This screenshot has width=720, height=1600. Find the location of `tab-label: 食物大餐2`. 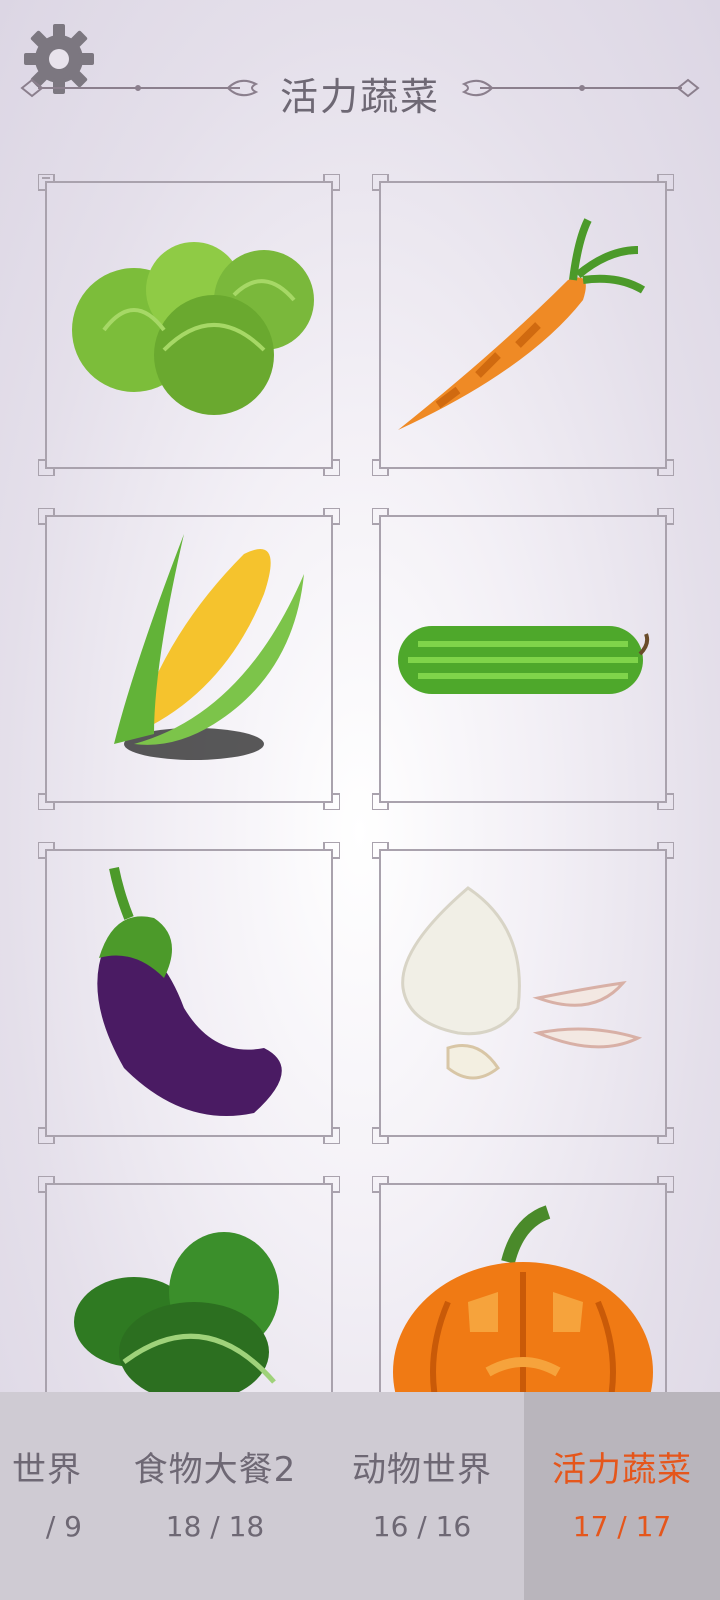

tab-label: 食物大餐2 is located at coordinates (215, 1470).